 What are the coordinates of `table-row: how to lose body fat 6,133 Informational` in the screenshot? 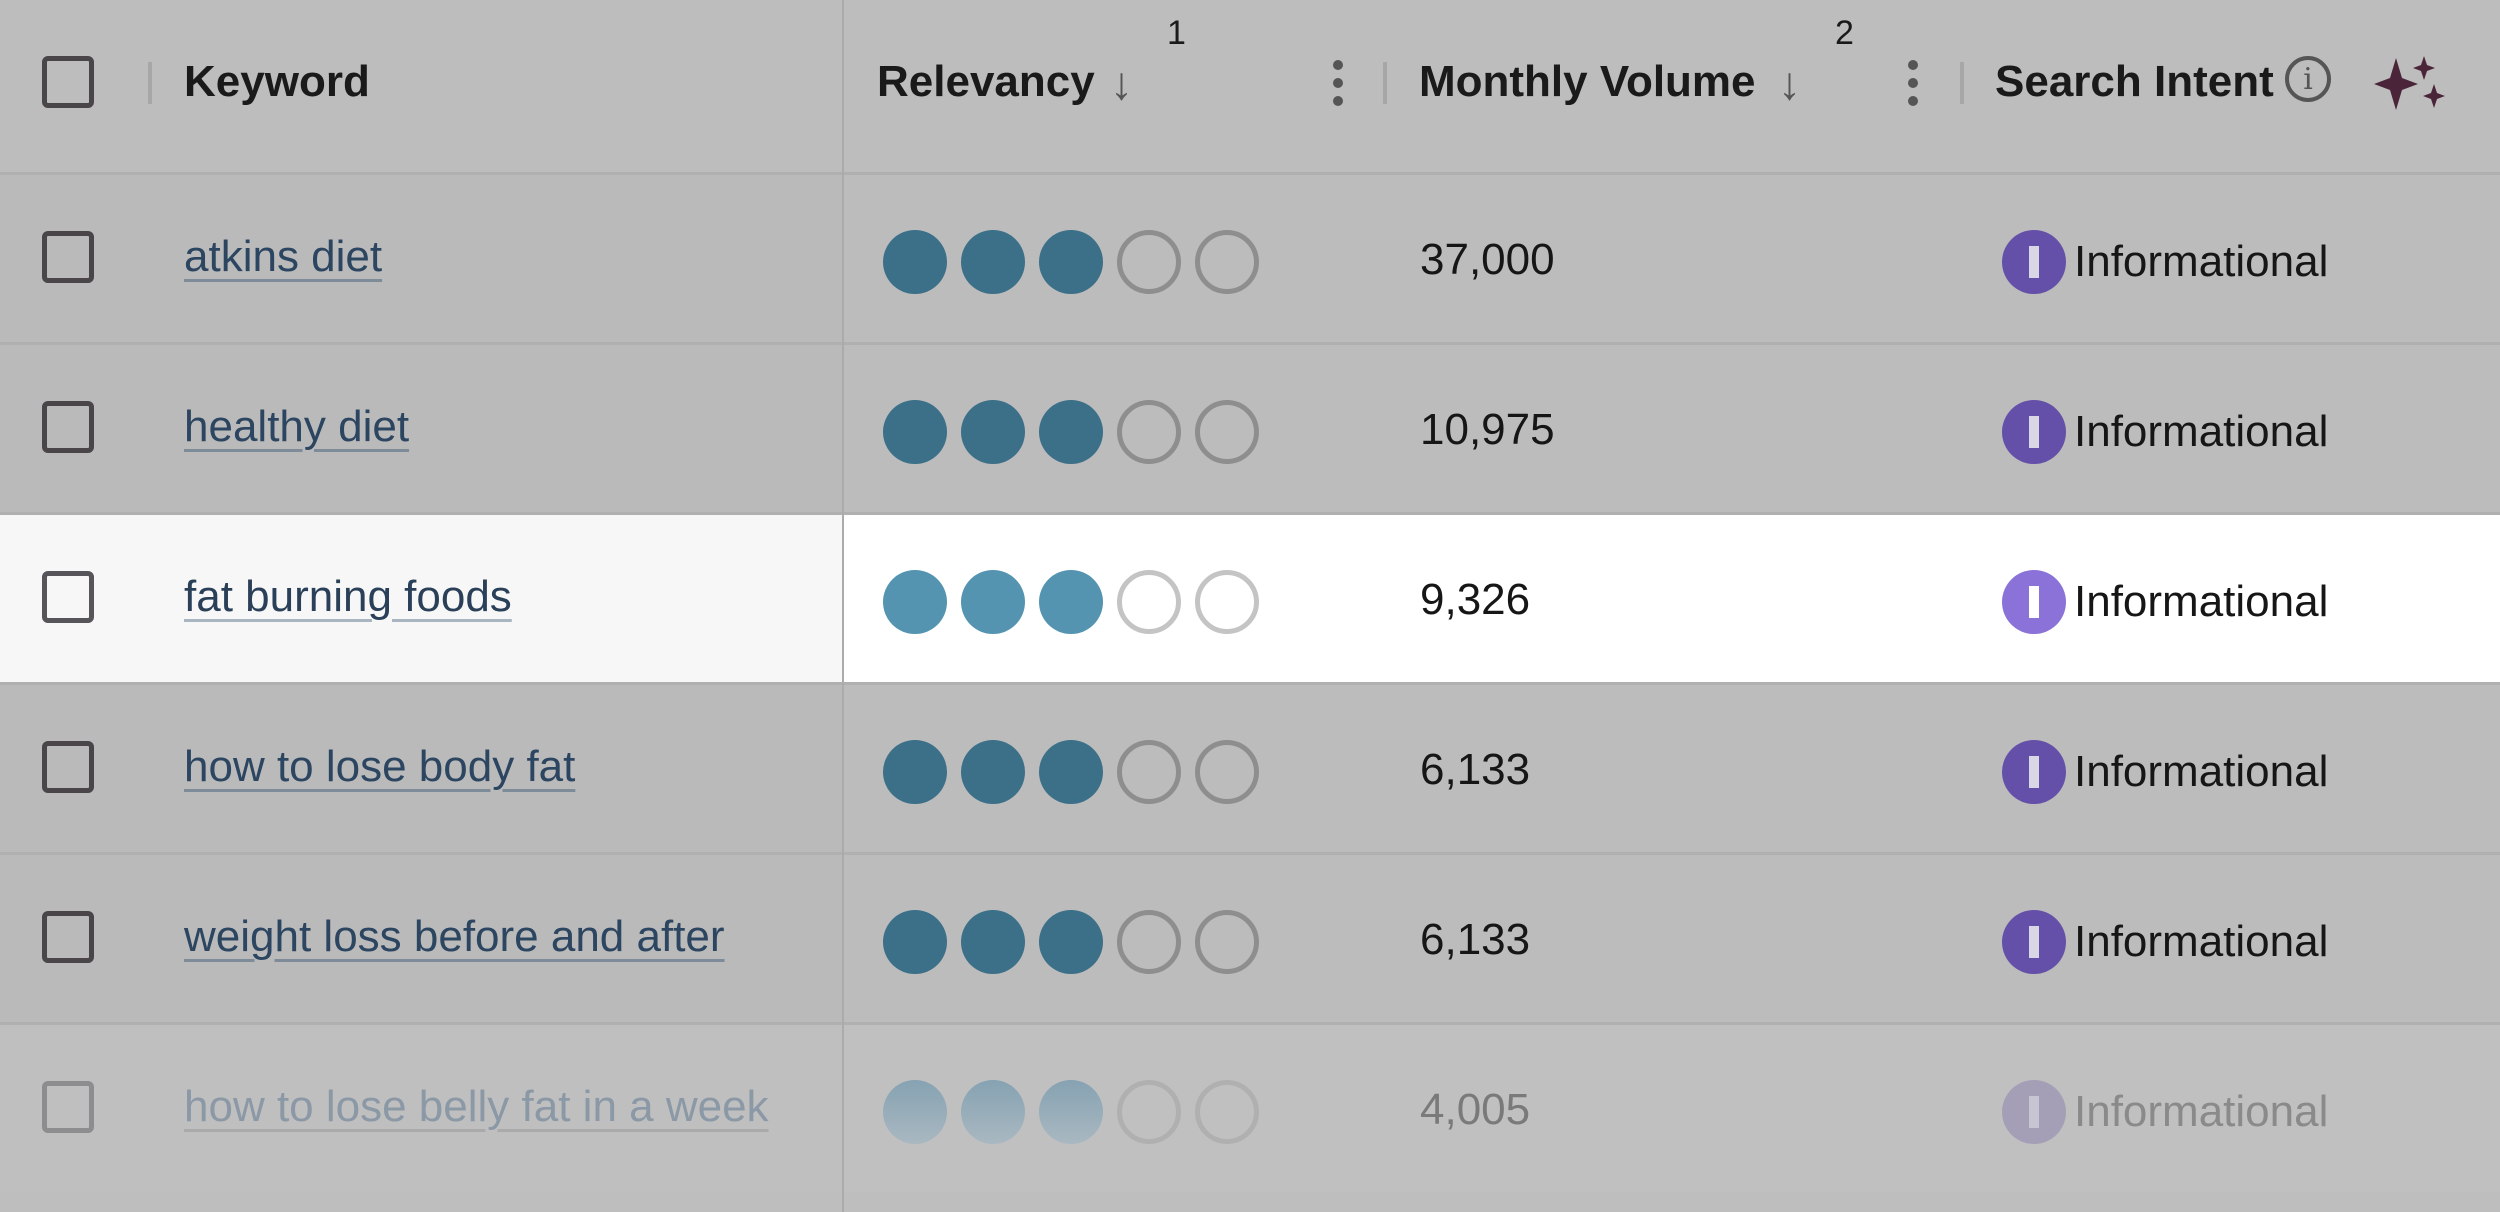 It's located at (1250, 770).